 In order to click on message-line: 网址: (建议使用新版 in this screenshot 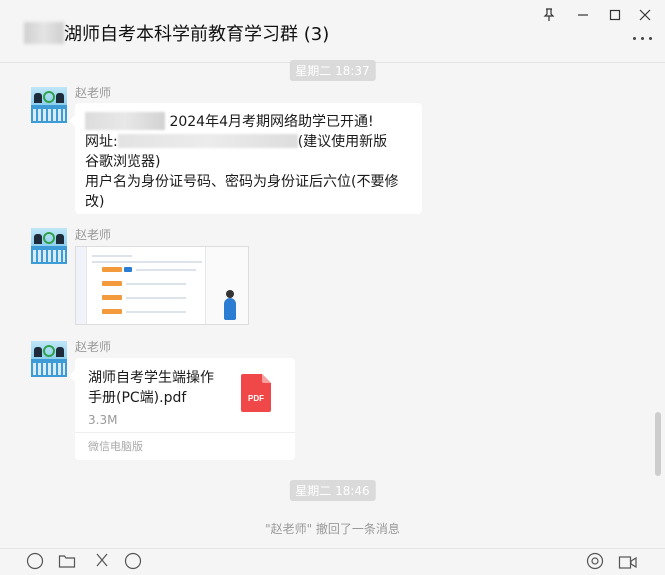, I will do `click(248, 142)`.